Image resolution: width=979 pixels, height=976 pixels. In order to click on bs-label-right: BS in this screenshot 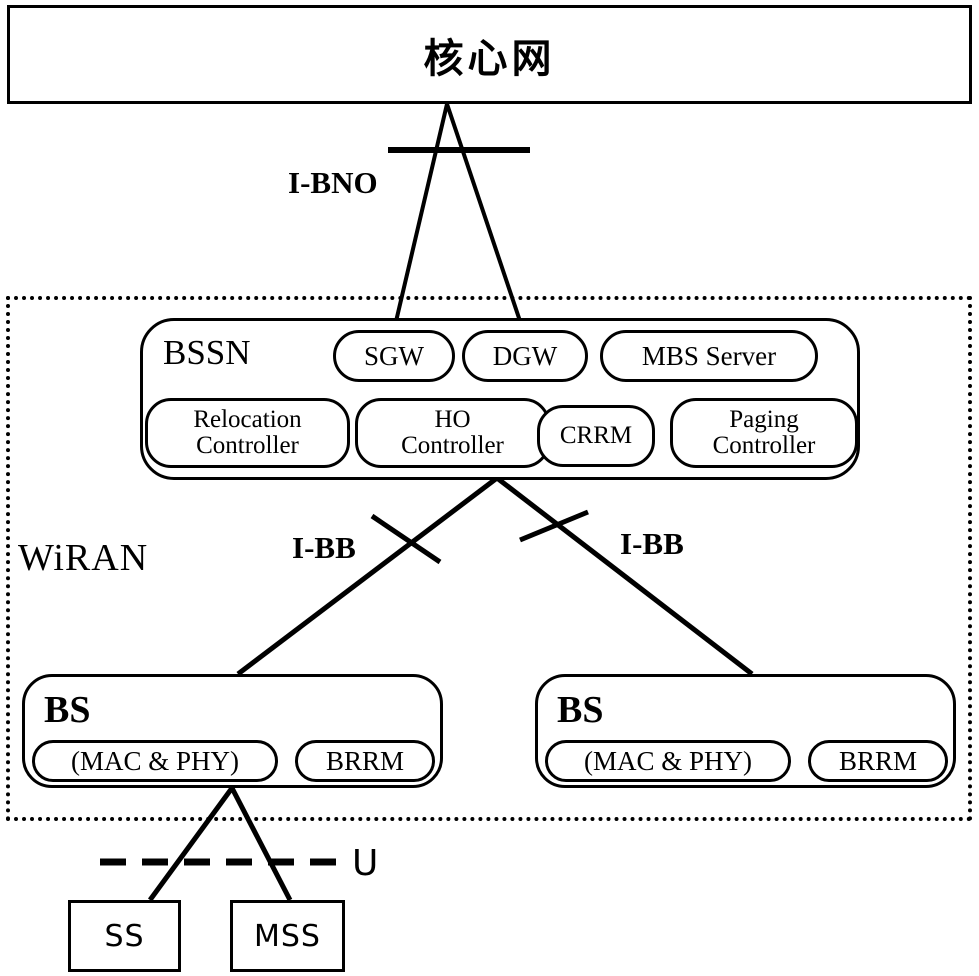, I will do `click(580, 710)`.